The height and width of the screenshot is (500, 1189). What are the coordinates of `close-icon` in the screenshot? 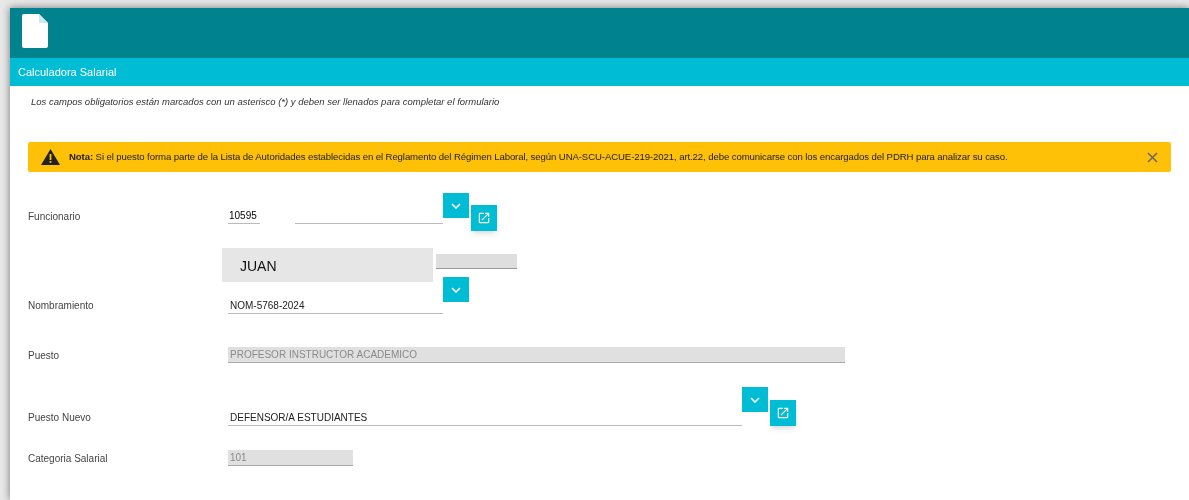 It's located at (1152, 157).